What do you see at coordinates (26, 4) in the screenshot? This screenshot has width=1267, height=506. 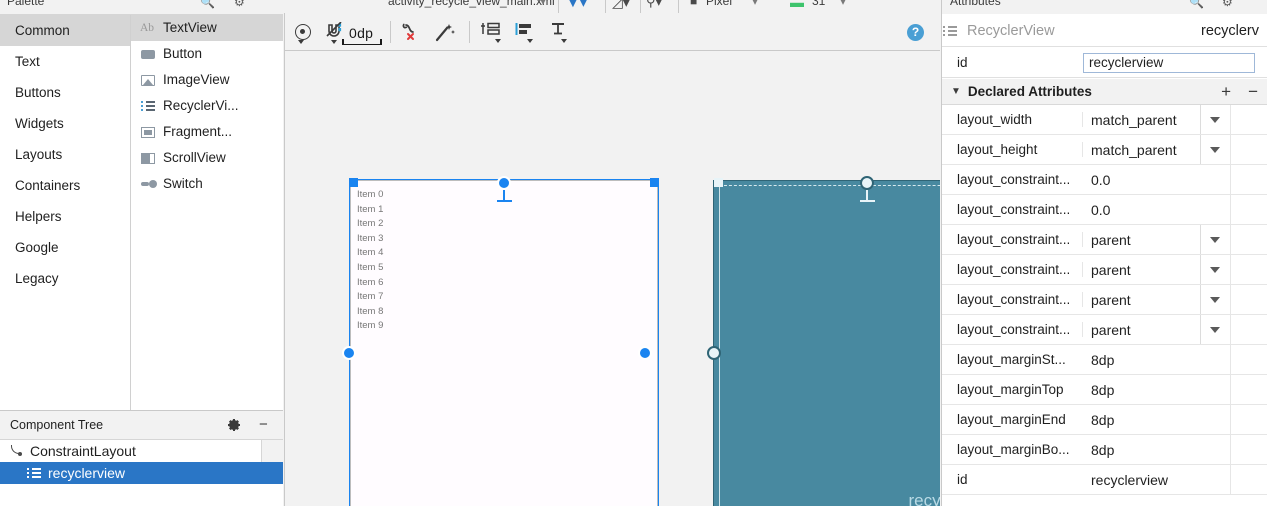 I see `palette-title: Palette` at bounding box center [26, 4].